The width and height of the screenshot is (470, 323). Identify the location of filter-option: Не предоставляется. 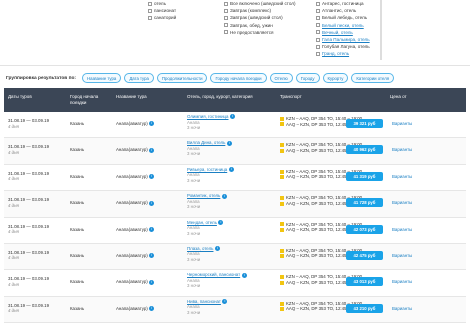
(260, 32).